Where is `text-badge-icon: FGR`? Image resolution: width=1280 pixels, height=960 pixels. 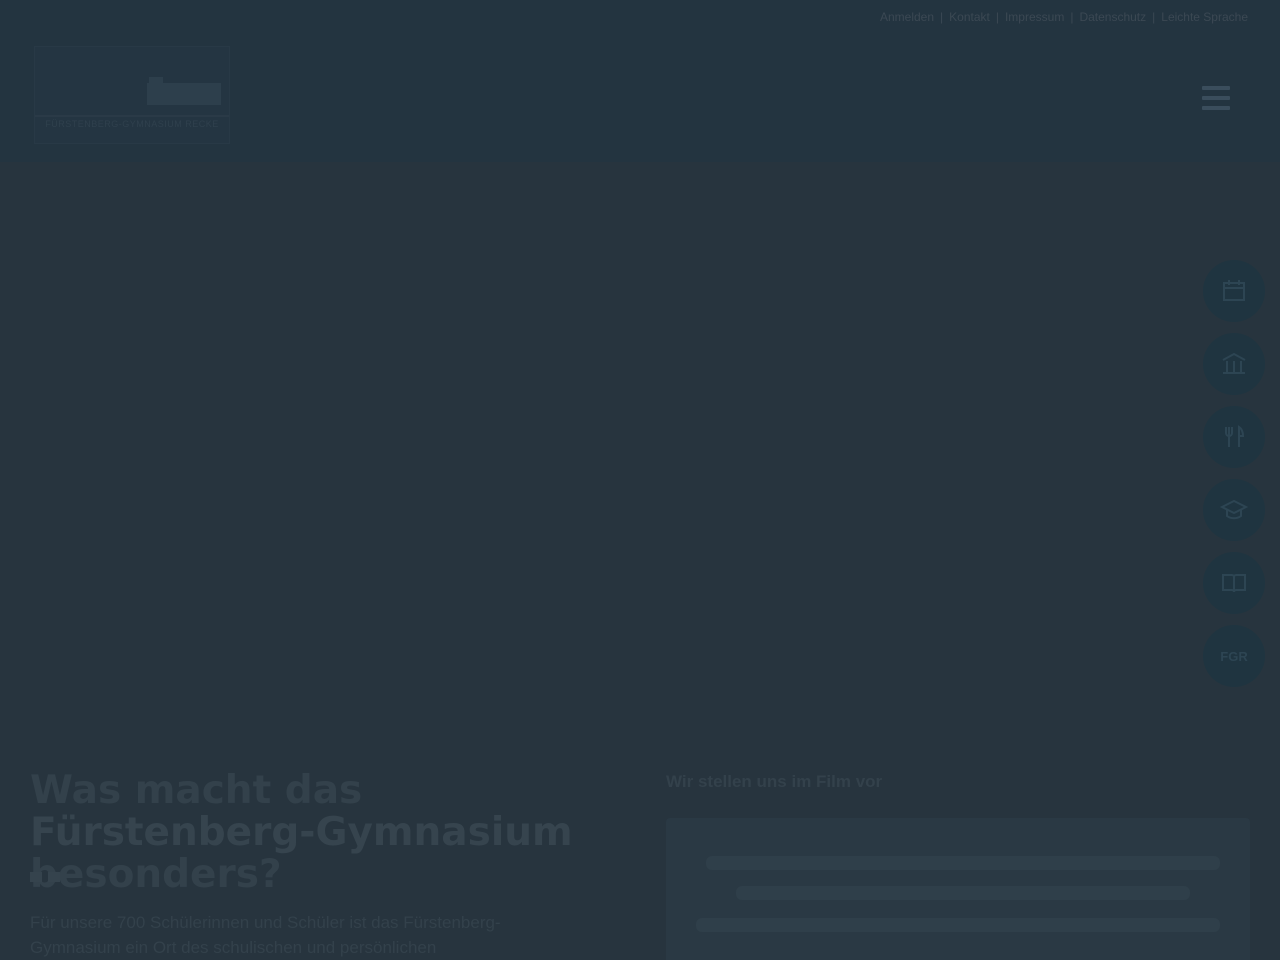 text-badge-icon: FGR is located at coordinates (1234, 656).